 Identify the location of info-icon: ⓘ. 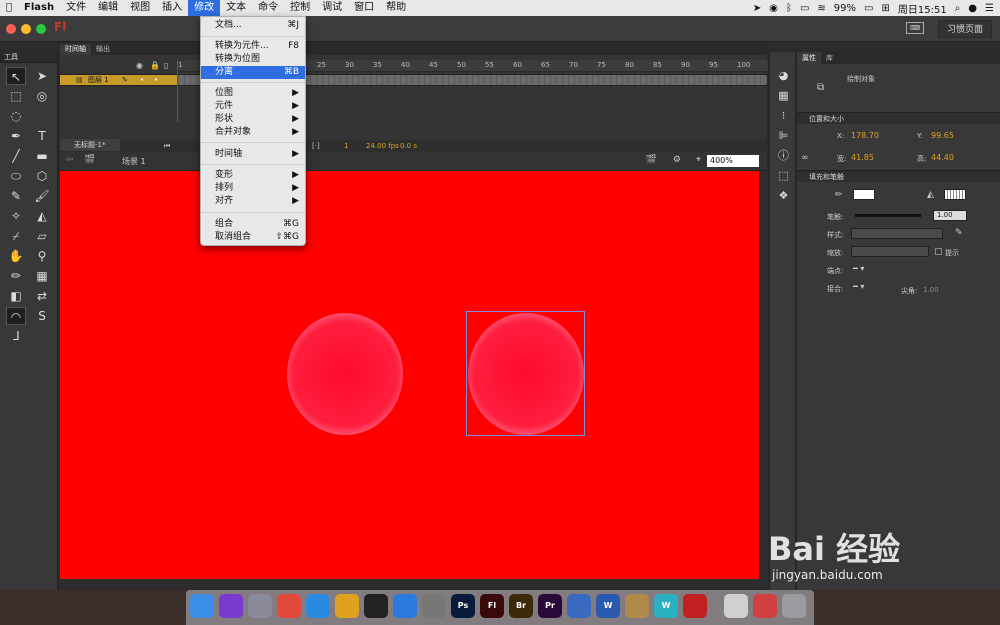
(783, 156).